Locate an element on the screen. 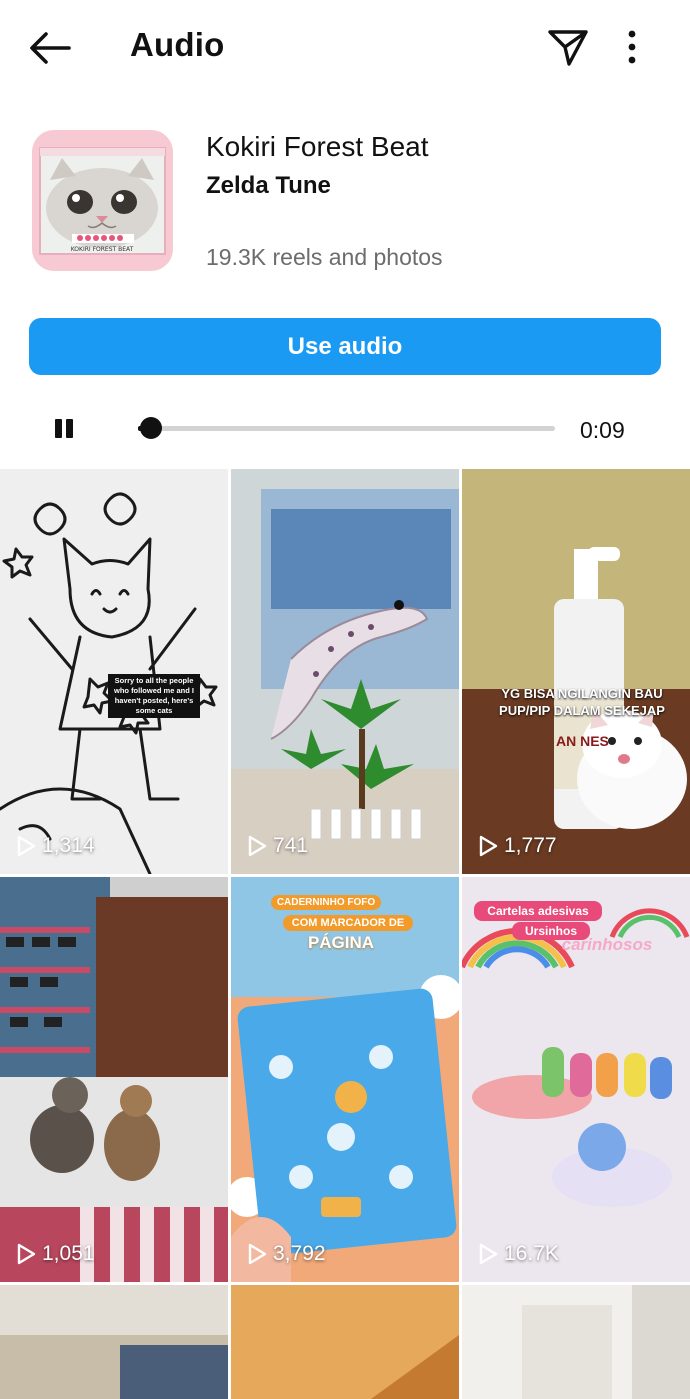  cat-cover-image: KOKIRI FOREST BEAT is located at coordinates (102, 201).